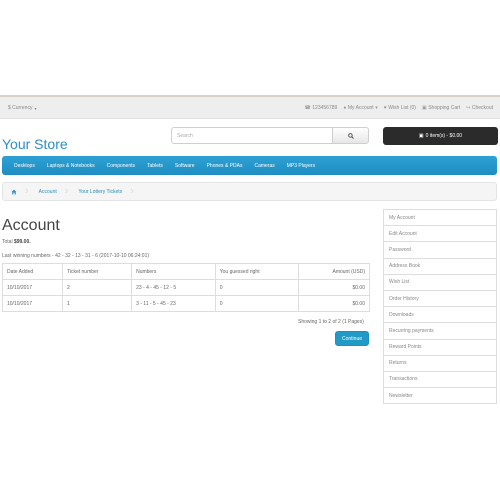  What do you see at coordinates (440, 283) in the screenshot?
I see `sidebar-item-wish-list: Wish List` at bounding box center [440, 283].